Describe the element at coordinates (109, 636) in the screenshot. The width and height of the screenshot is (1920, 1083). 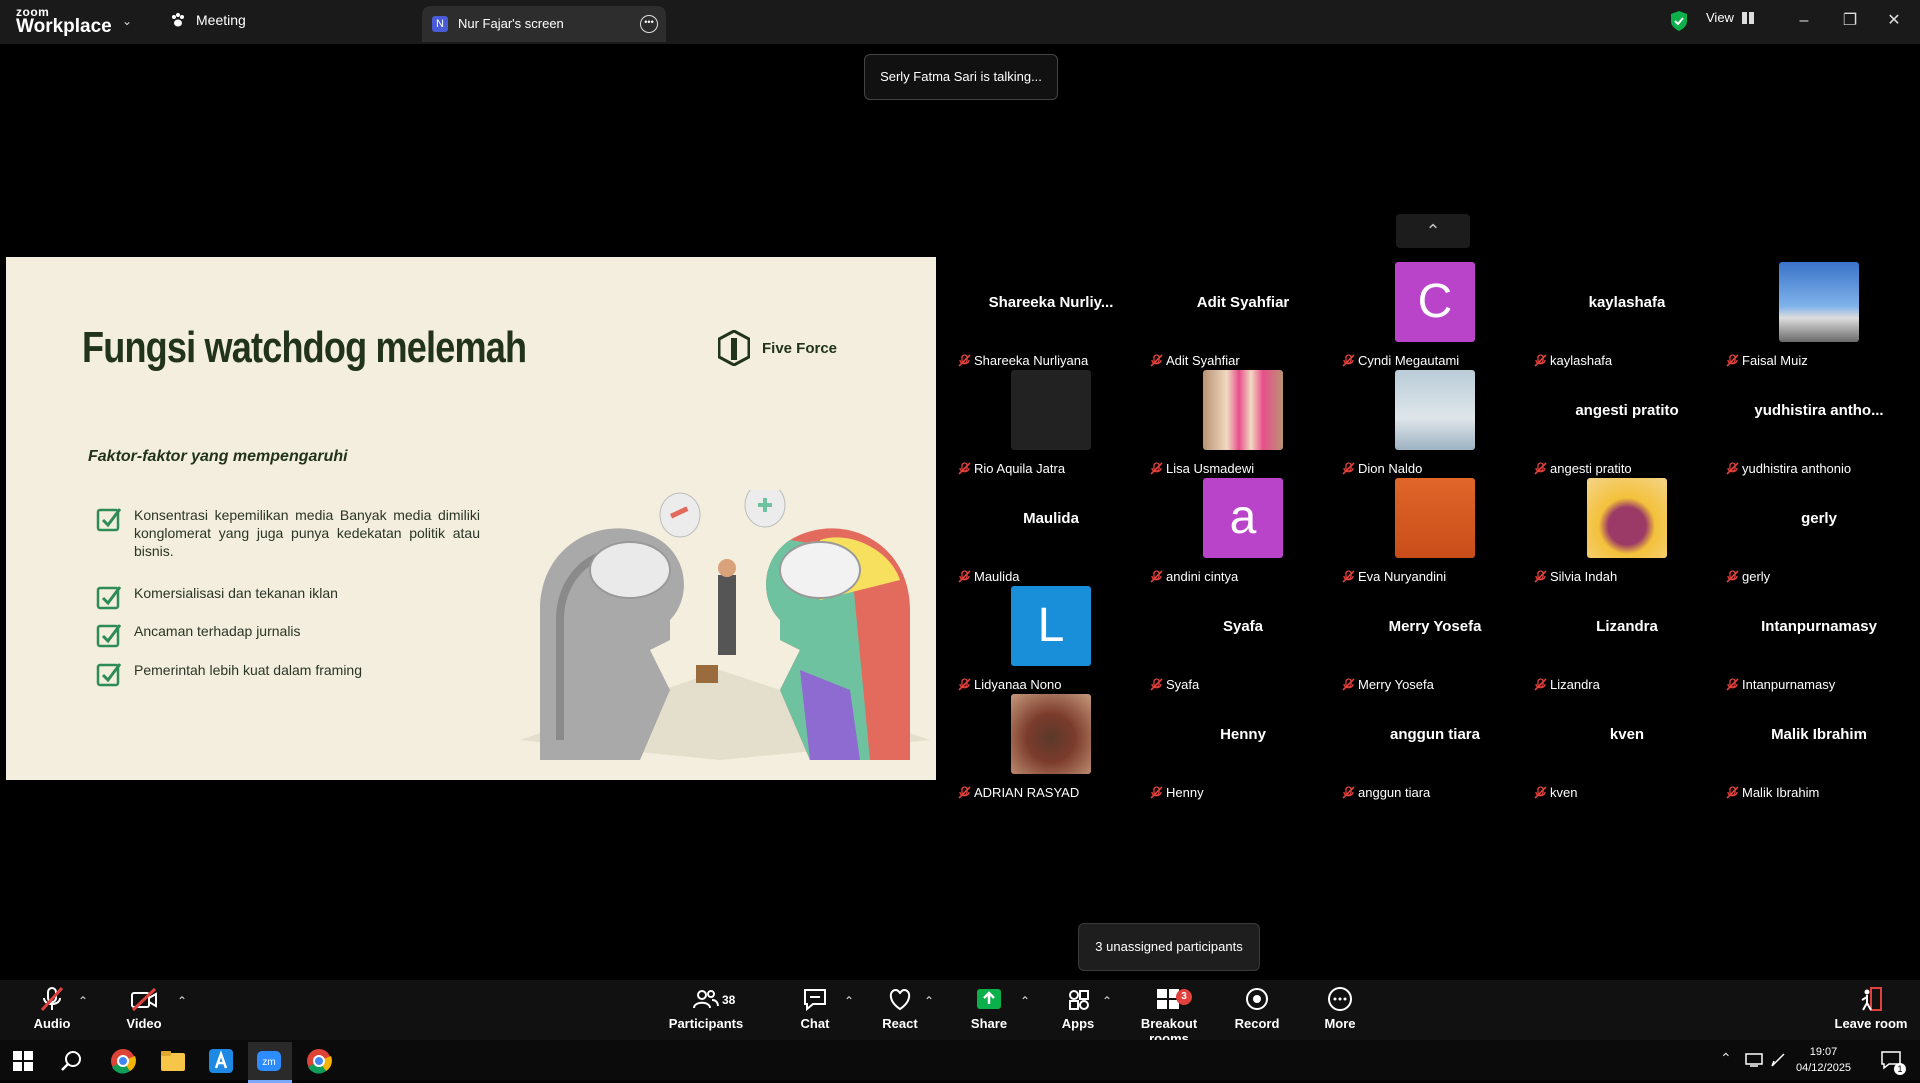
I see `checkbox-check-icon` at that location.